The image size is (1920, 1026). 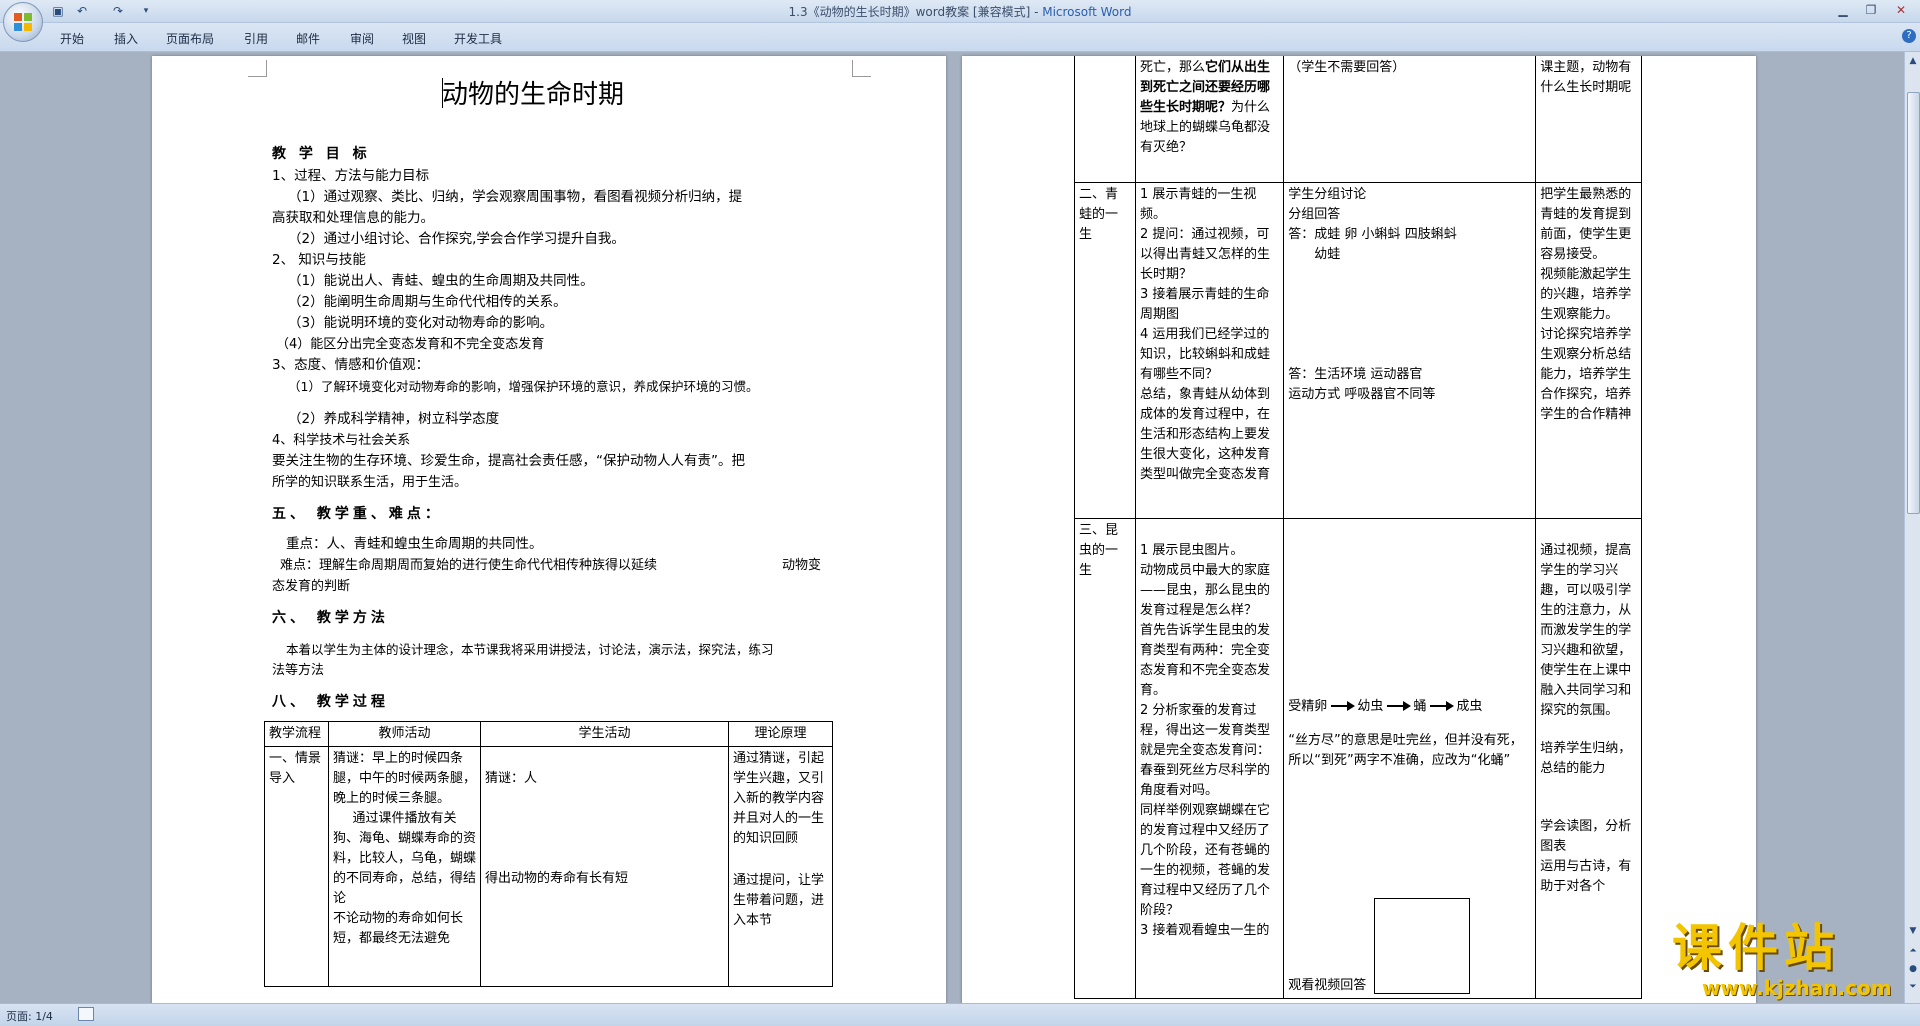 I want to click on text-line: 法等方法, so click(x=298, y=670).